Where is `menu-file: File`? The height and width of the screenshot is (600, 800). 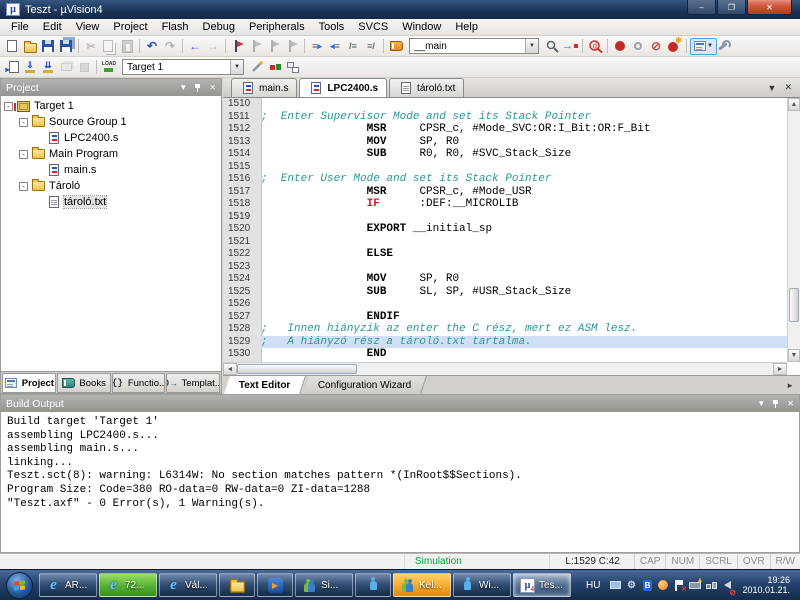 menu-file: File is located at coordinates (20, 27).